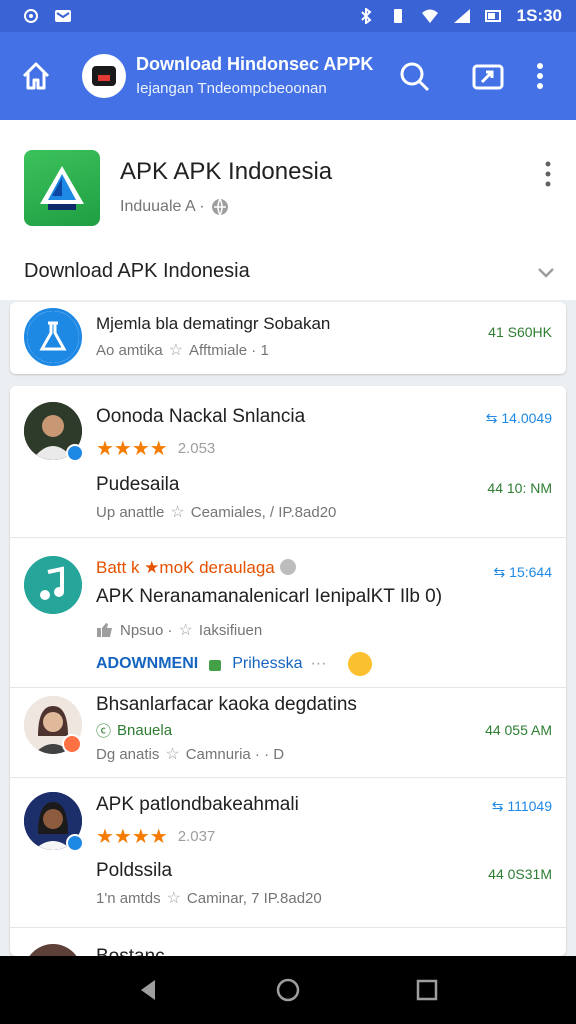 This screenshot has width=576, height=1024. I want to click on avatar, so click(53, 950).